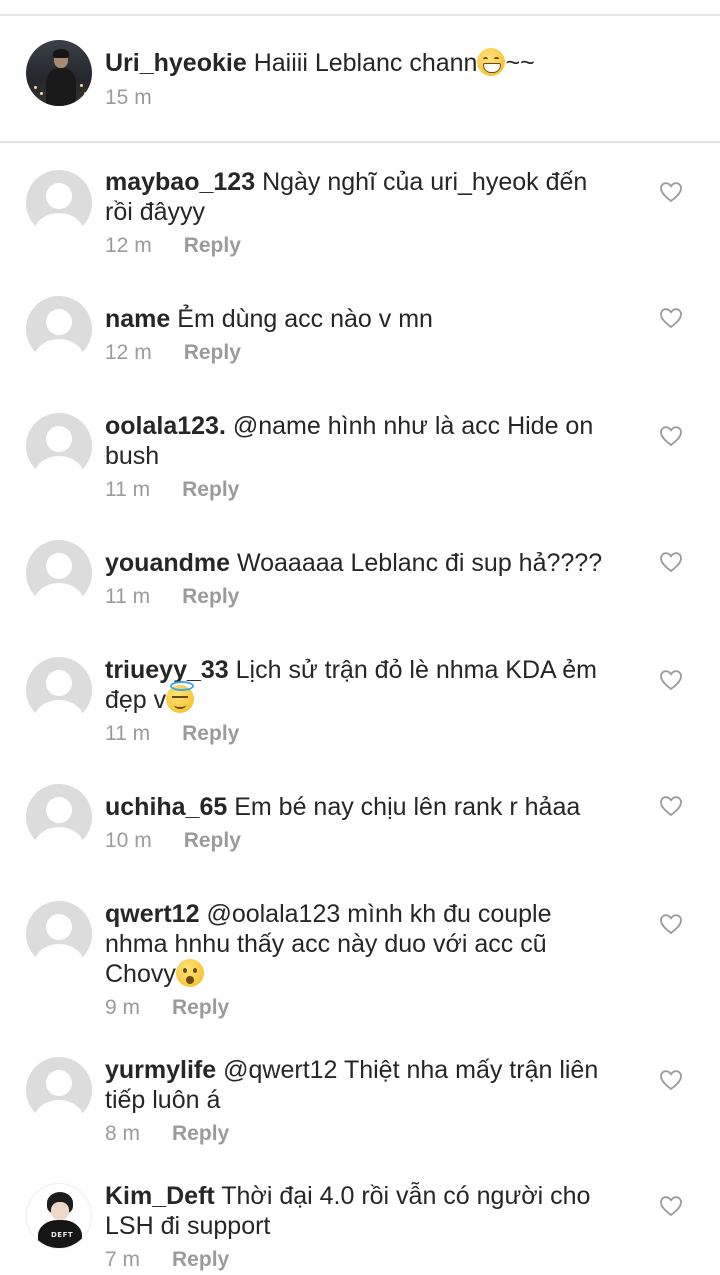 This screenshot has height=1275, width=720. I want to click on comment-body-line: Lịch sử trận đỏ lè nhma KDA ẻm, so click(416, 670).